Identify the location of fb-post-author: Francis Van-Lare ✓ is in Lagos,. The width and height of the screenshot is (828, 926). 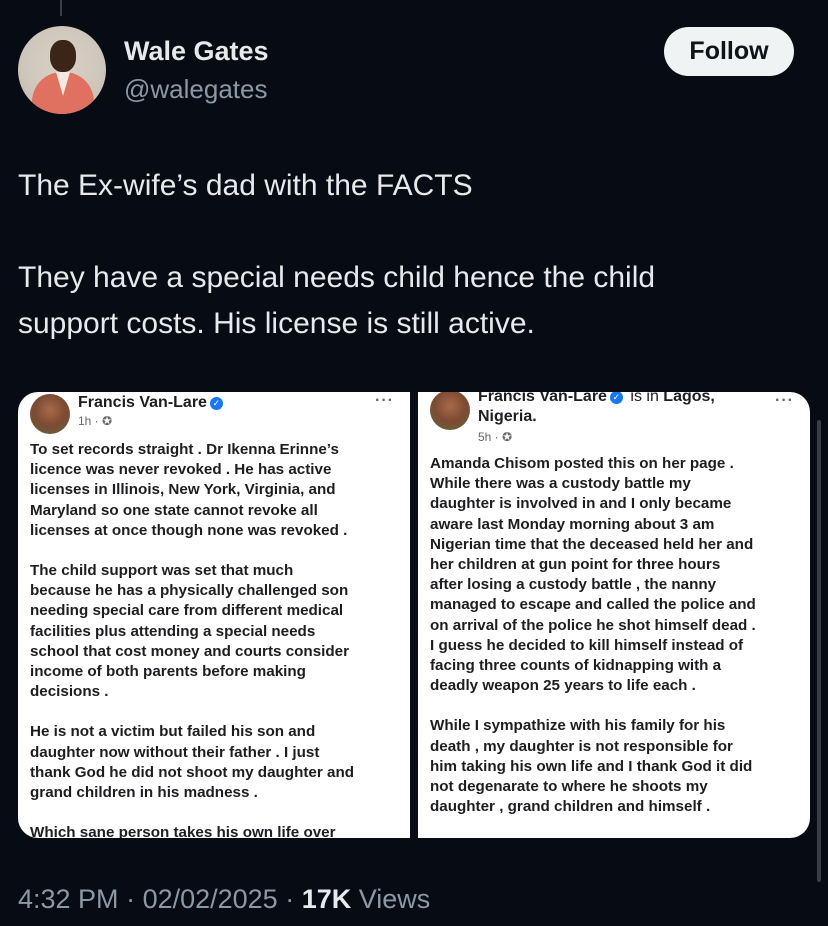
(596, 398).